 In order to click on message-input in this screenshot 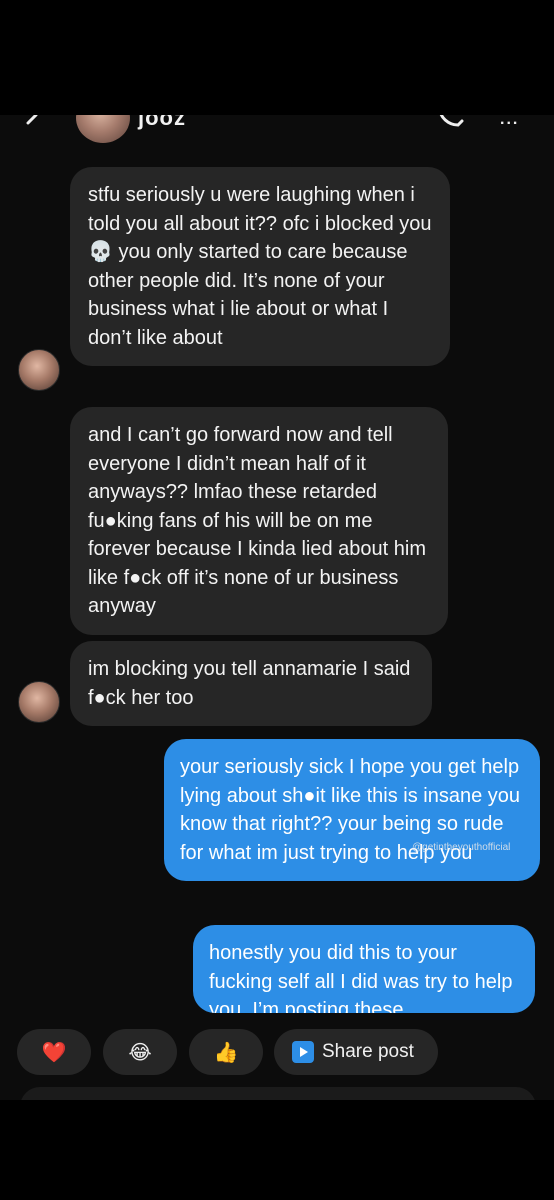, I will do `click(278, 1093)`.